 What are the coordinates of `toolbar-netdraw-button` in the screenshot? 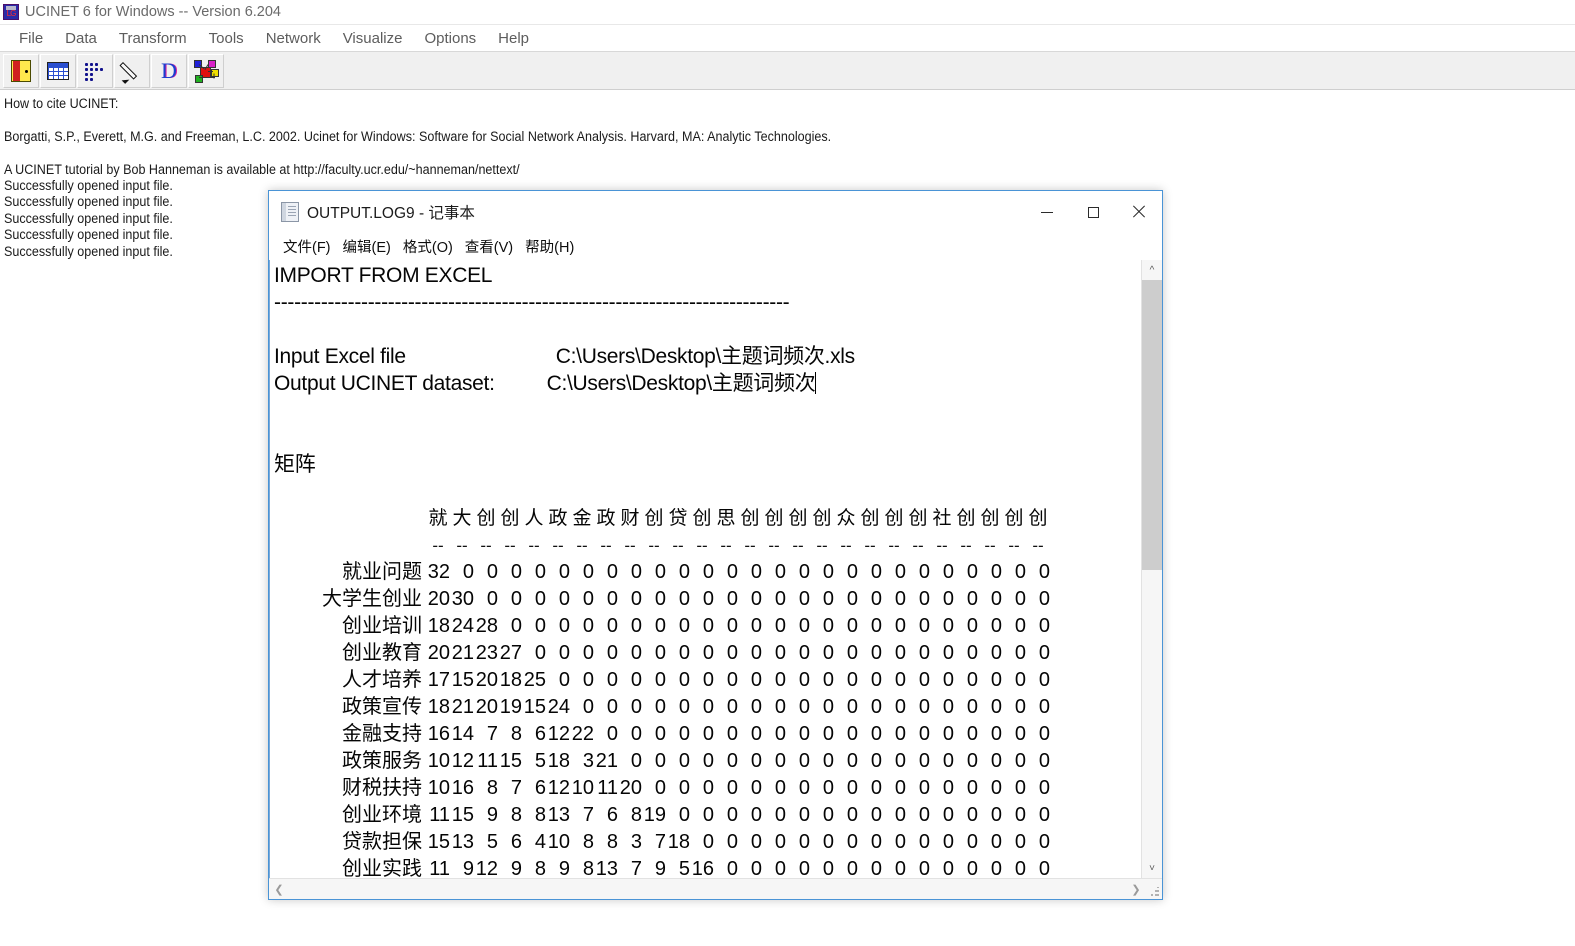 It's located at (206, 71).